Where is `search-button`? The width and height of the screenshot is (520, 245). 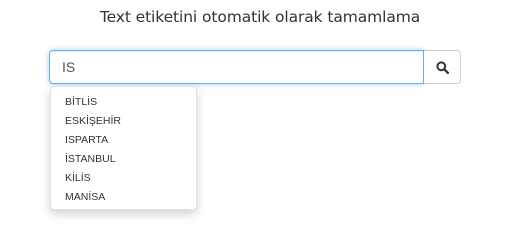
search-button is located at coordinates (442, 67).